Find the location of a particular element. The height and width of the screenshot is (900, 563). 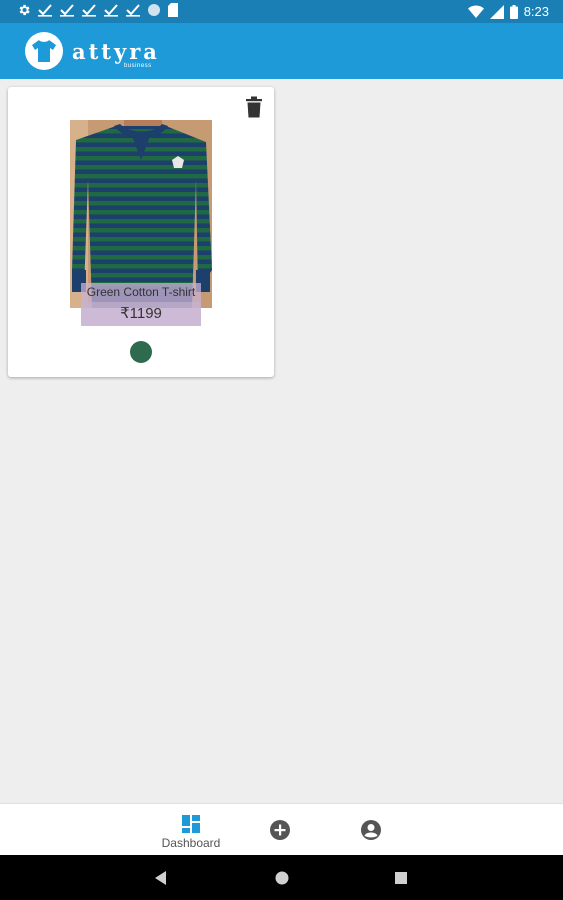

product-name: Green Cotton T-shirt is located at coordinates (141, 292).